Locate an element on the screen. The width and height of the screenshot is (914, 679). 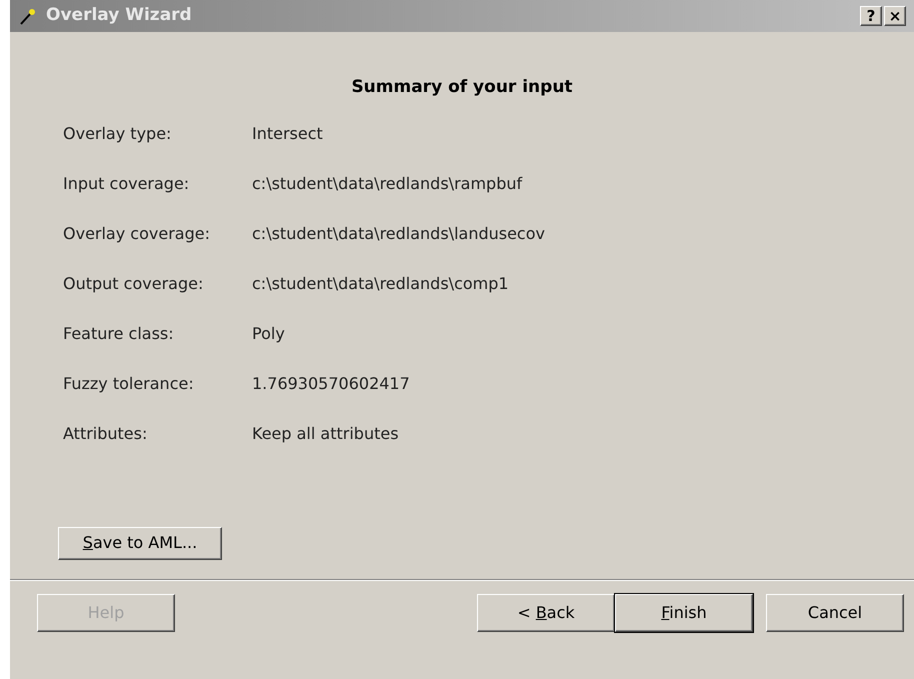
field-label: Input coverage: is located at coordinates (126, 183).